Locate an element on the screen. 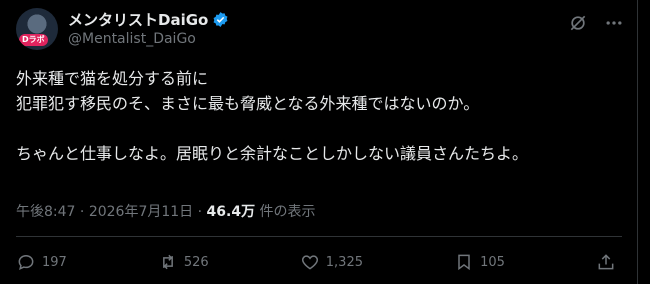 Image resolution: width=650 pixels, height=284 pixels. author-name-row: メンタリストDaiGo is located at coordinates (148, 19).